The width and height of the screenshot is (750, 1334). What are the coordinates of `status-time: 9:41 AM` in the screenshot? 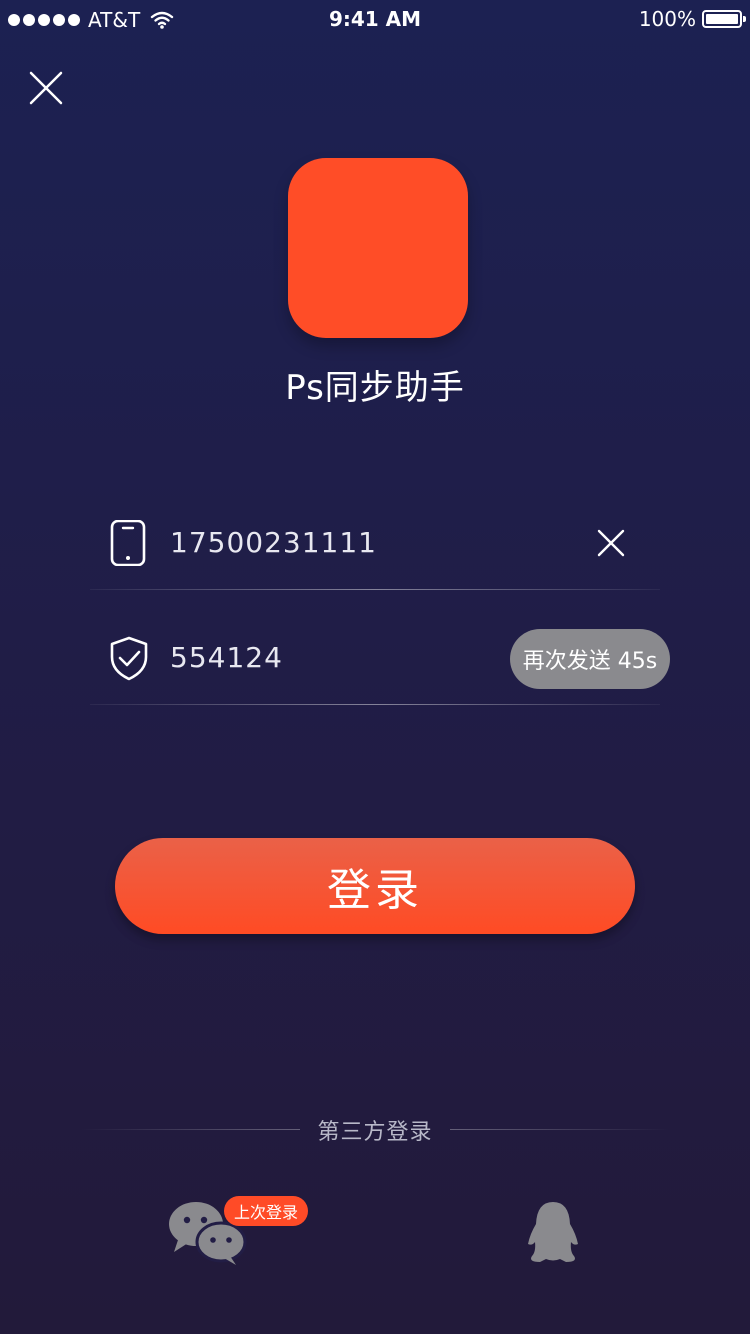 It's located at (375, 19).